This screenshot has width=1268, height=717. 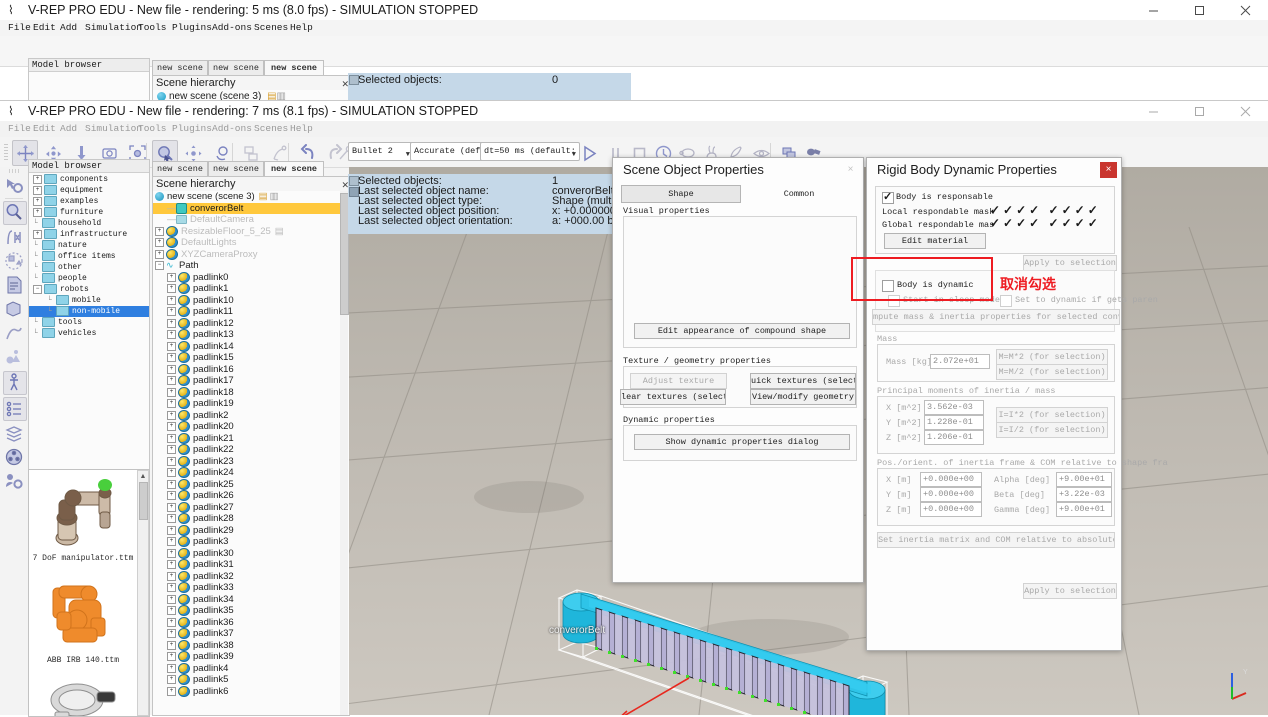 I want to click on timestep-select: dt=50 ms (default: ▼, so click(x=530, y=151).